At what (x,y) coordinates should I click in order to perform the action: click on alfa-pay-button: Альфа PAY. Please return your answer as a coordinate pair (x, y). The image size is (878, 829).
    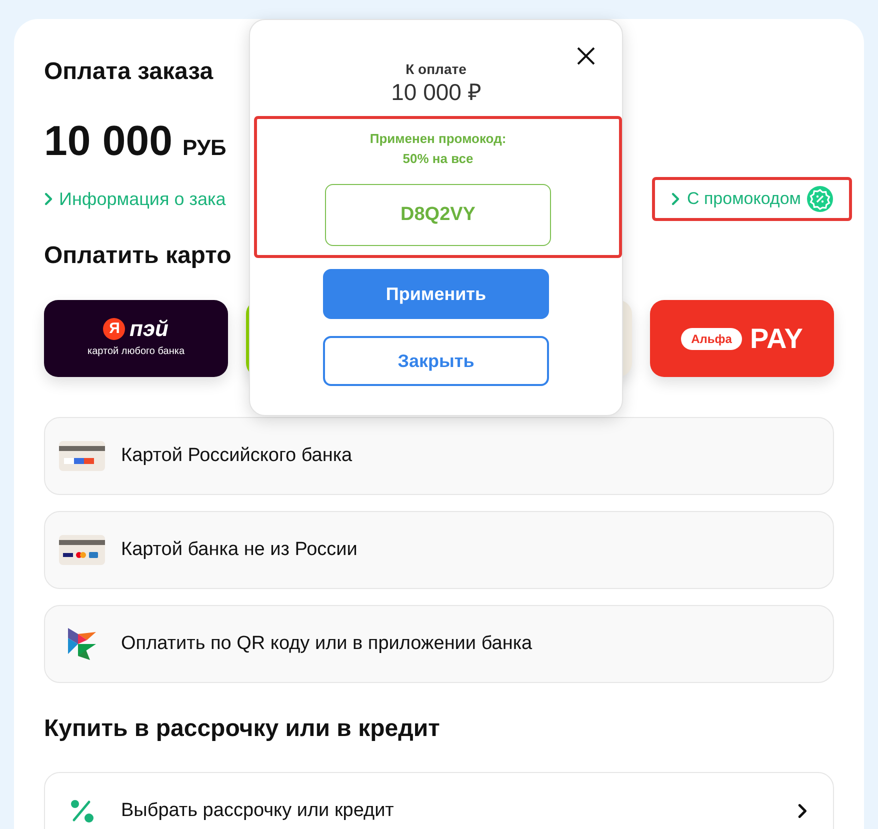
    Looking at the image, I should click on (742, 338).